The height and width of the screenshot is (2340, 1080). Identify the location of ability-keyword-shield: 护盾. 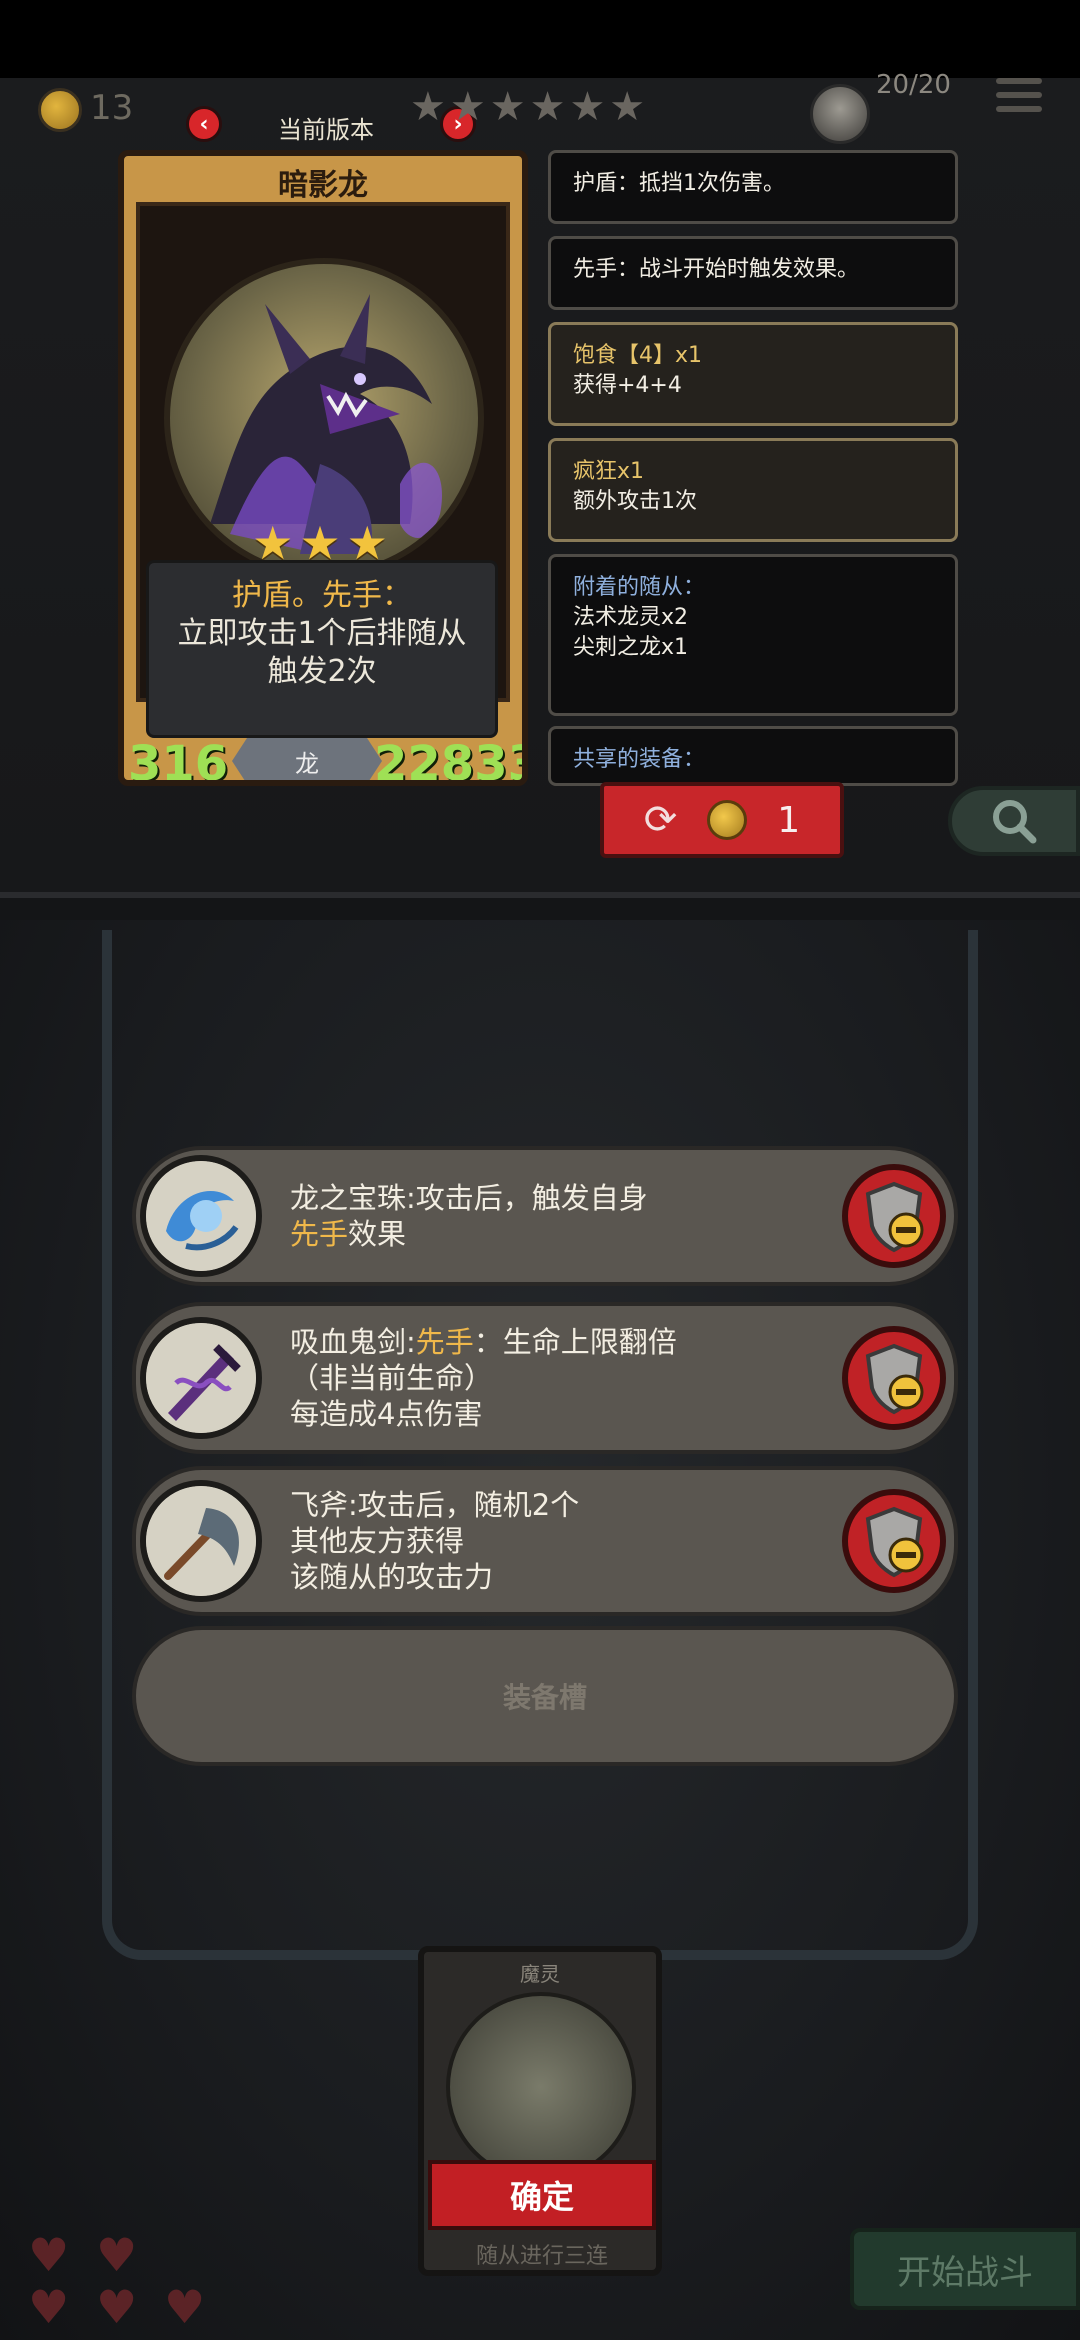
(262, 595).